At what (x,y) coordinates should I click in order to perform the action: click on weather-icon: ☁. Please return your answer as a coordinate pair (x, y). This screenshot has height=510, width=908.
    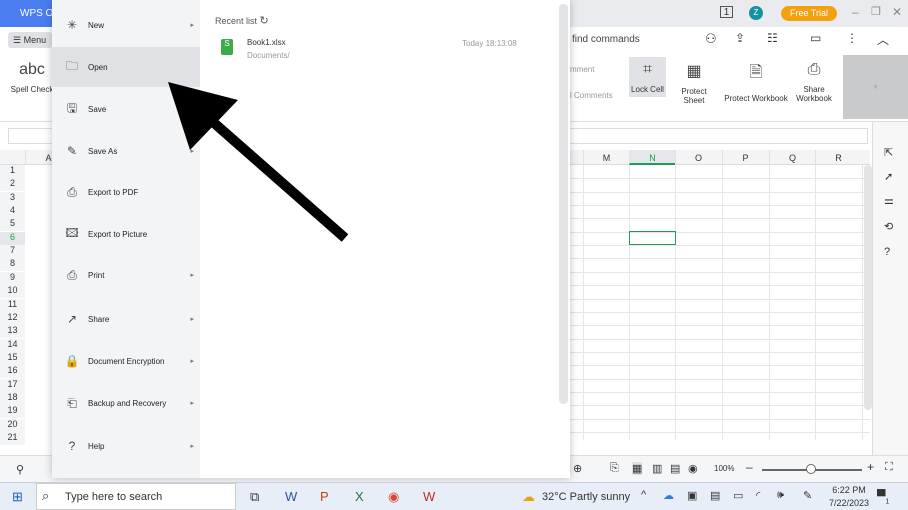
    Looking at the image, I should click on (528, 496).